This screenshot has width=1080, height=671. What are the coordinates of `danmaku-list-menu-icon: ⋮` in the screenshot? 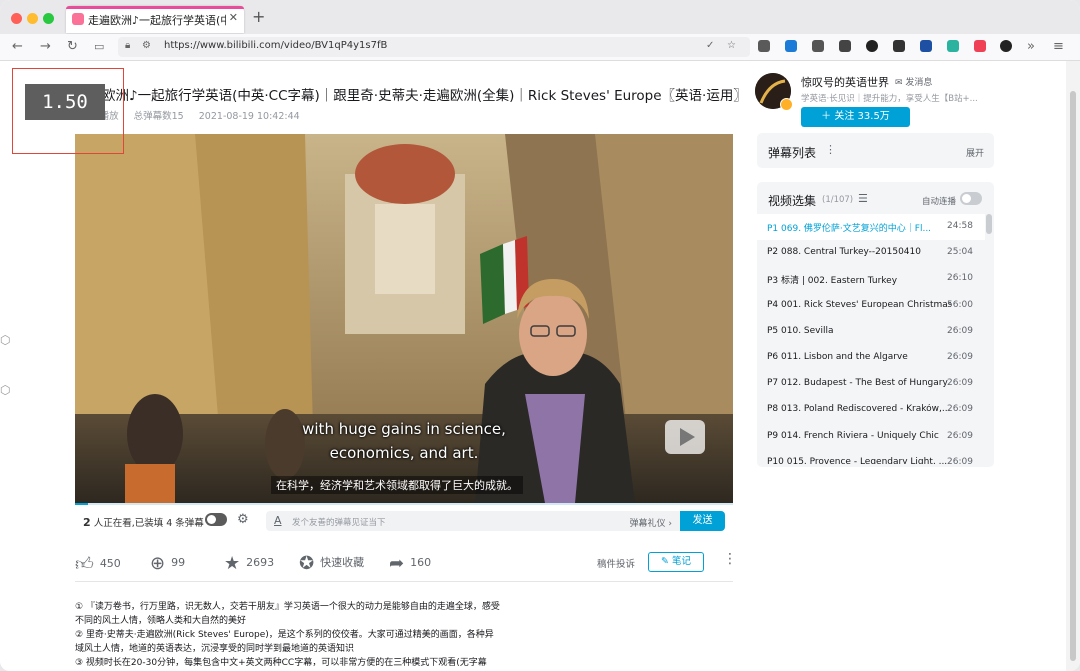 It's located at (830, 149).